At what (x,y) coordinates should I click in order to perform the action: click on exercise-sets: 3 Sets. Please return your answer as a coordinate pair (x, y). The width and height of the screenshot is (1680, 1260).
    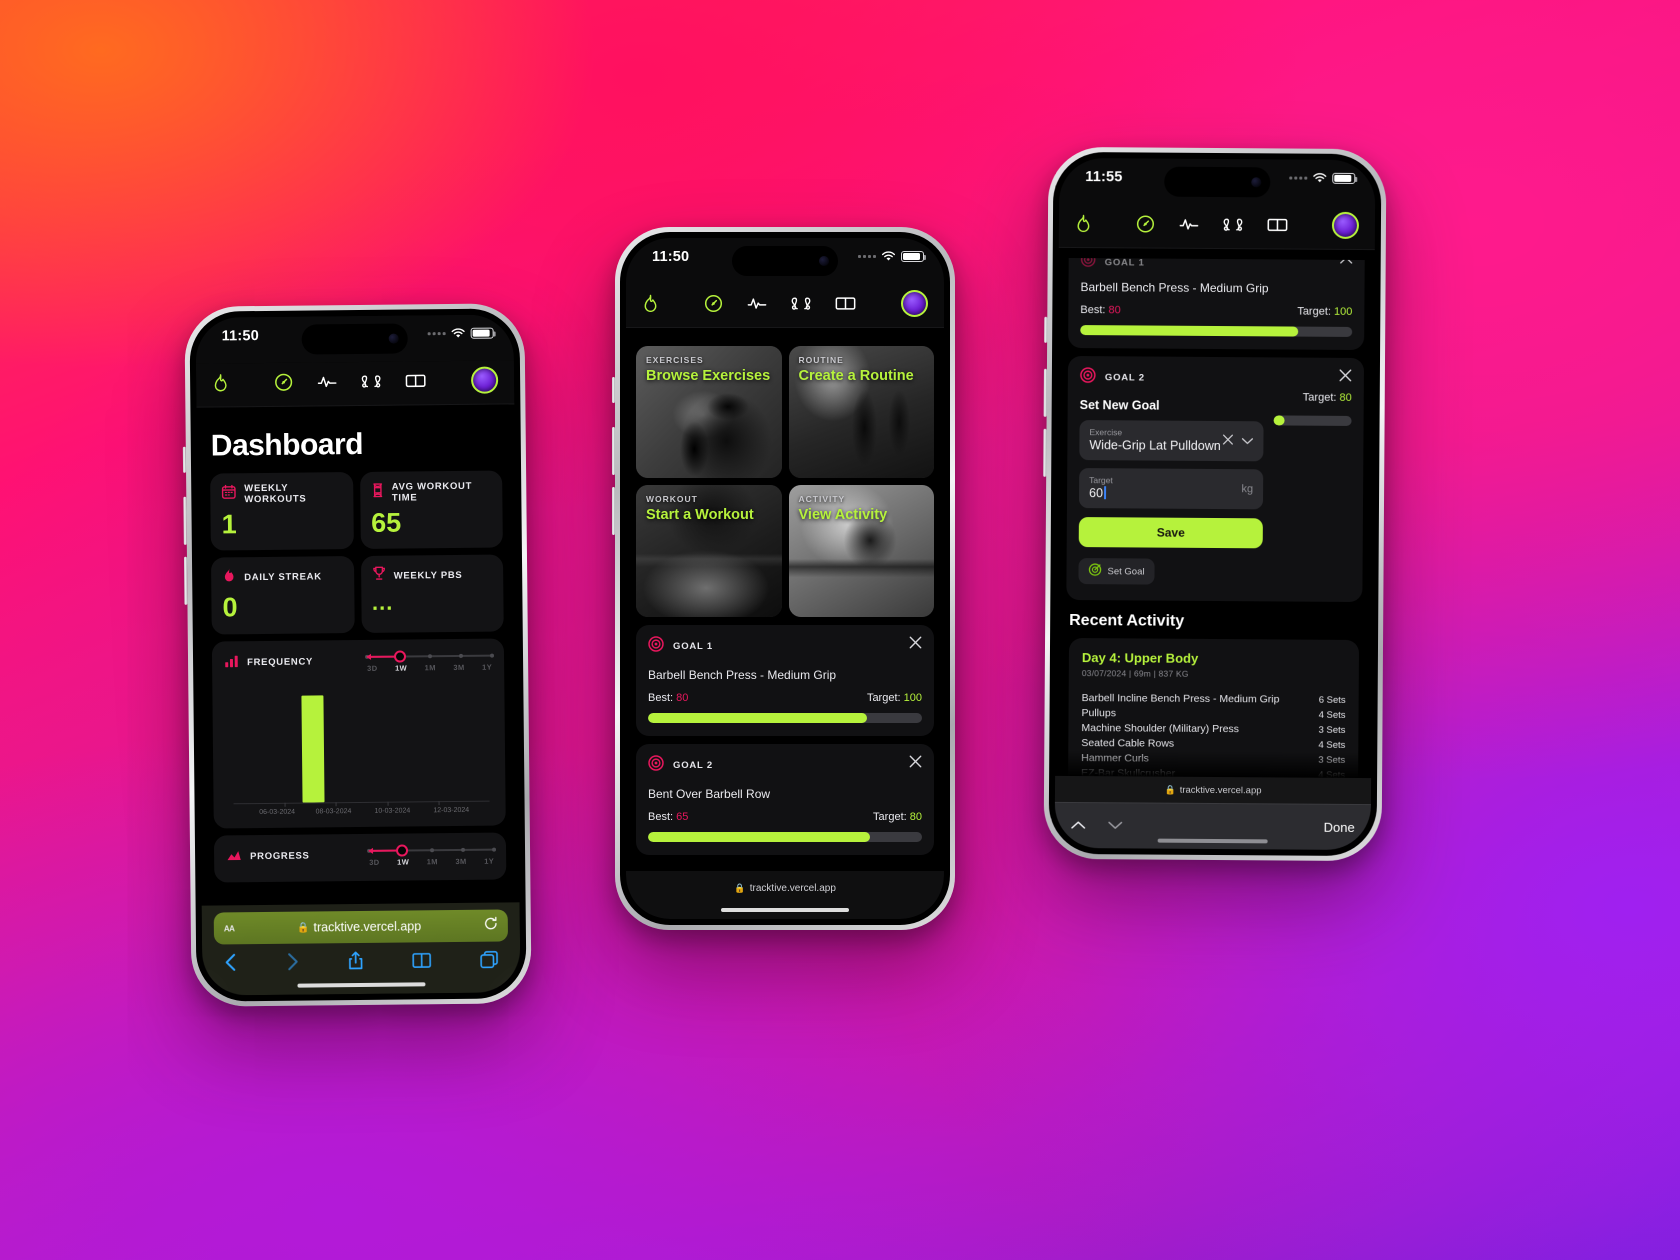
    Looking at the image, I should click on (1332, 760).